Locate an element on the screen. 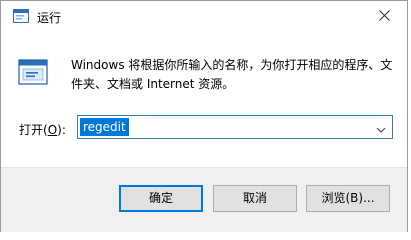  window-title: 运行 is located at coordinates (49, 18).